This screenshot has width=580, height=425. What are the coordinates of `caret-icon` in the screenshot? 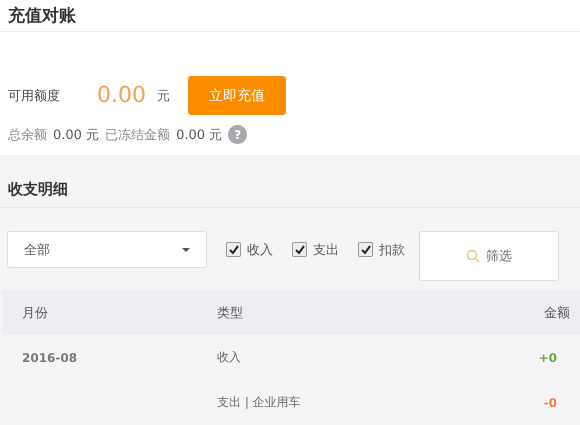 It's located at (186, 250).